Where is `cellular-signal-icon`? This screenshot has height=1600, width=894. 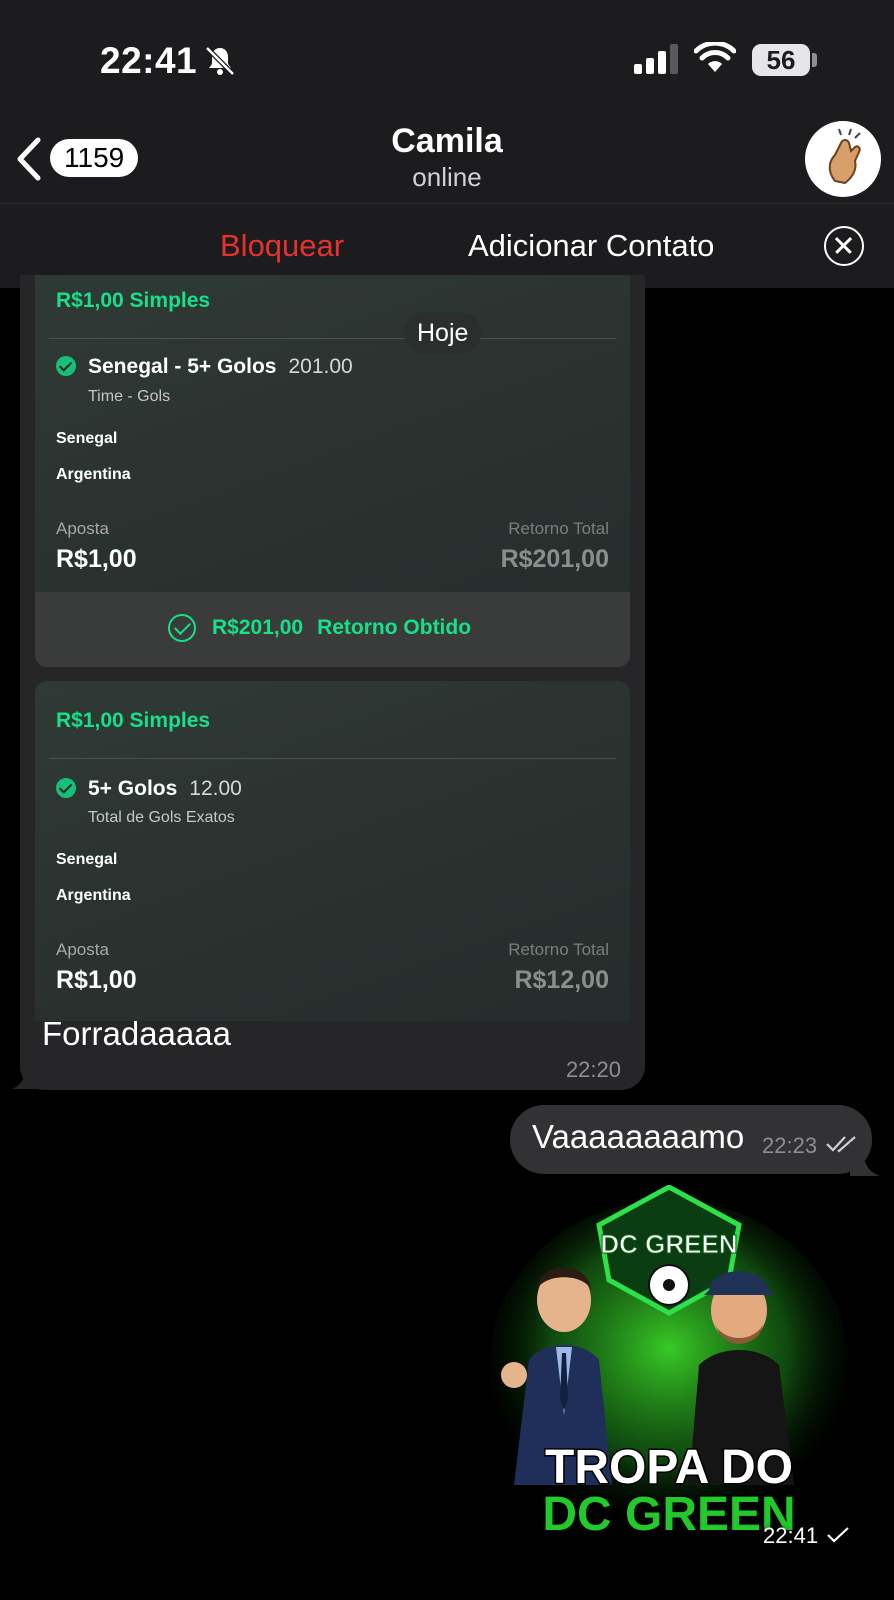 cellular-signal-icon is located at coordinates (656, 59).